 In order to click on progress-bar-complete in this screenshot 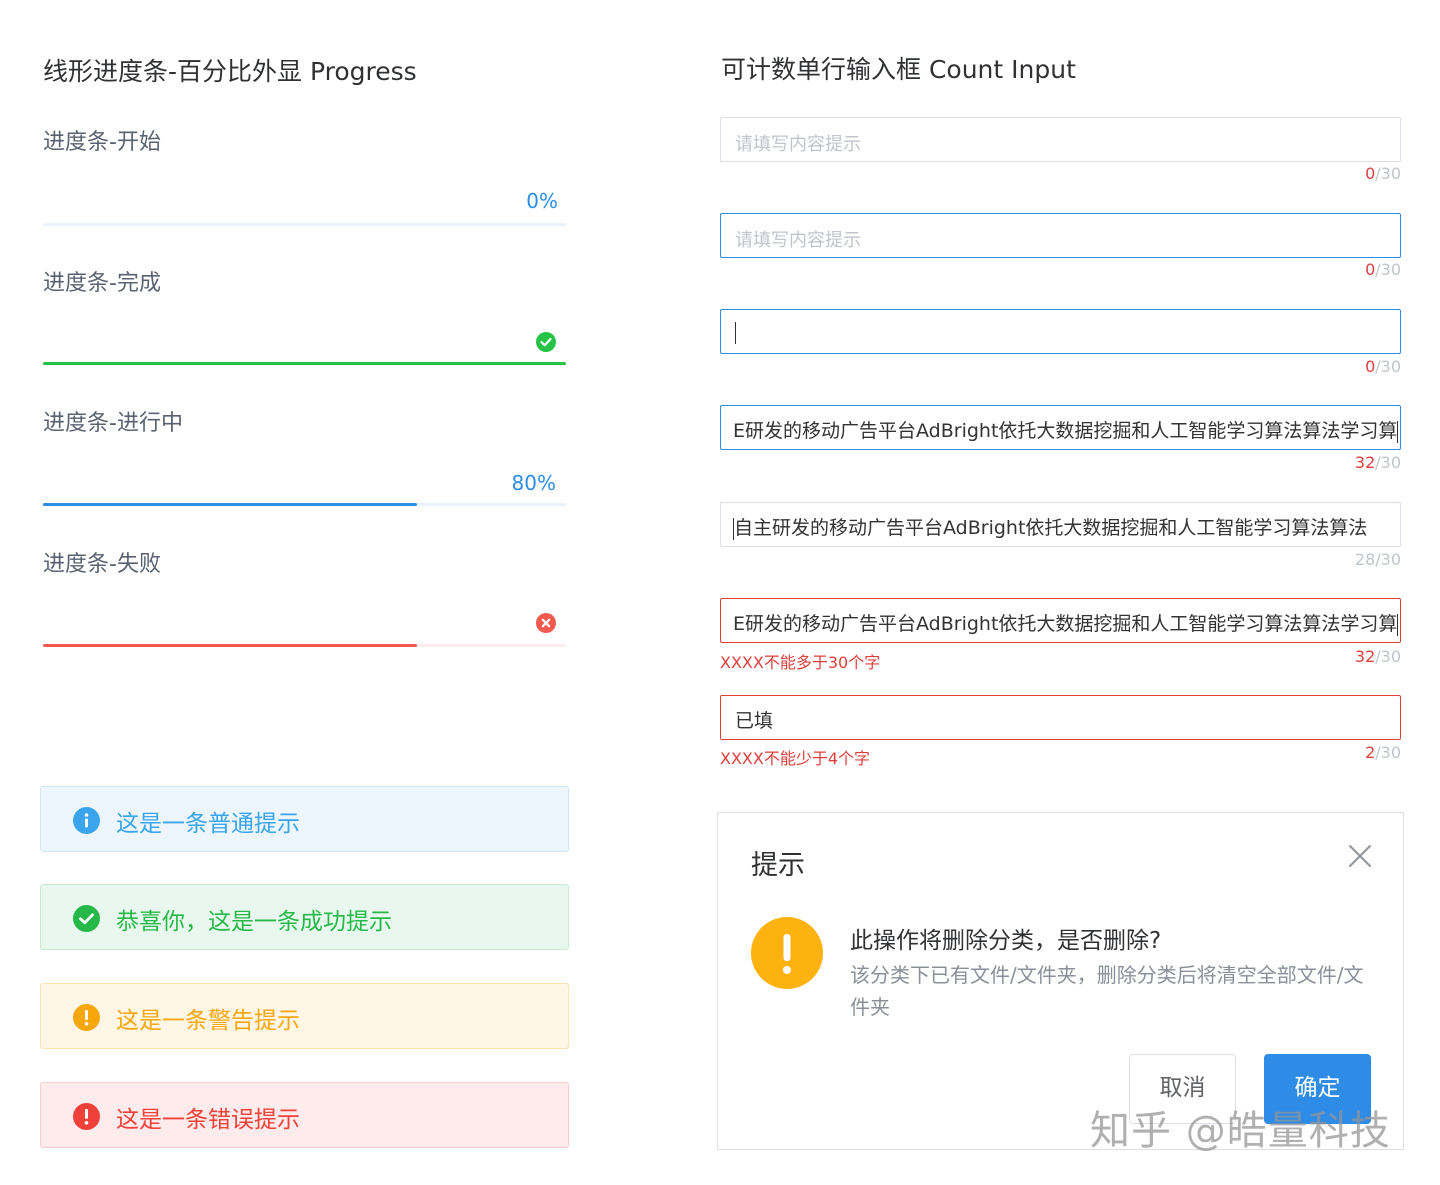, I will do `click(304, 363)`.